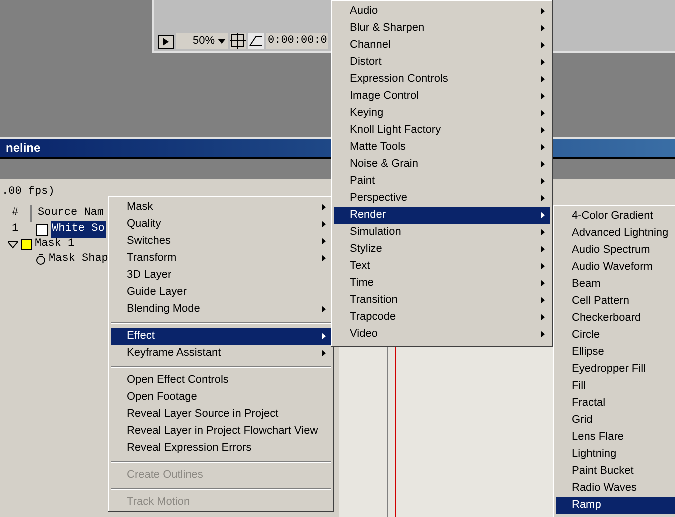 The image size is (675, 517). What do you see at coordinates (442, 317) in the screenshot?
I see `menu-item: Trapcode` at bounding box center [442, 317].